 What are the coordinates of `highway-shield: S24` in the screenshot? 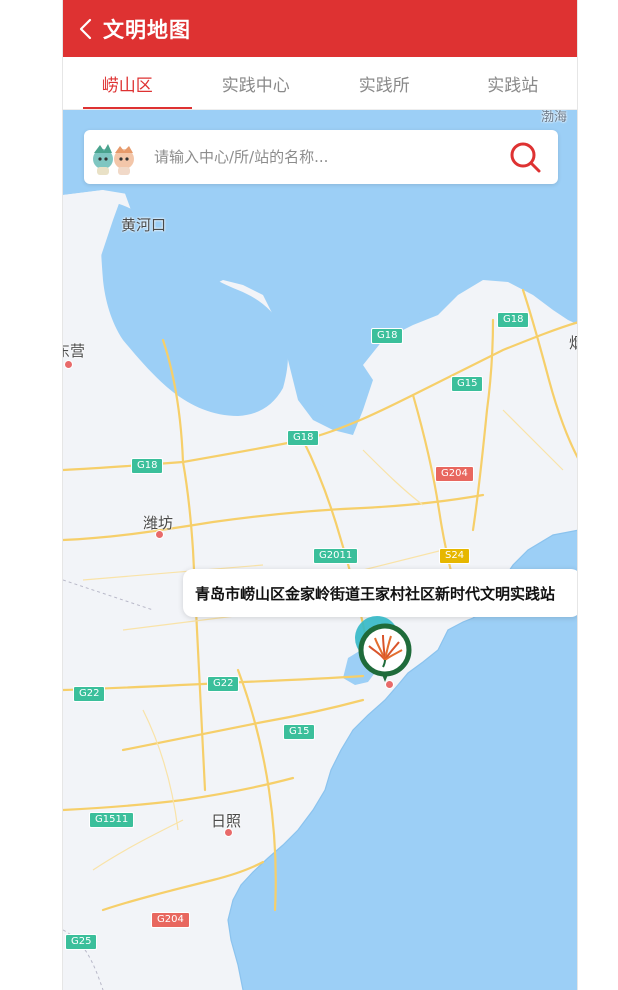 It's located at (455, 556).